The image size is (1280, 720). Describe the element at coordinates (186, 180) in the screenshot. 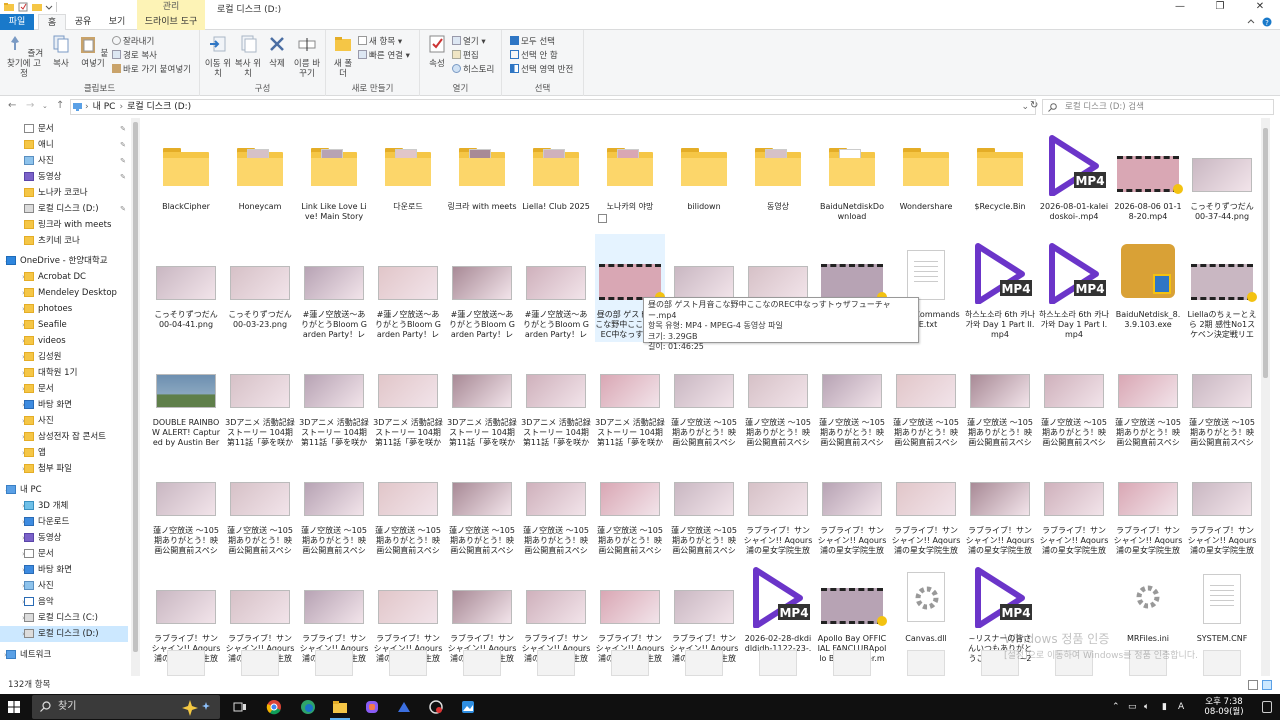

I see `file-item: BlackCipher` at that location.